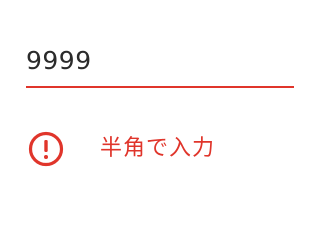 Image resolution: width=329 pixels, height=240 pixels. What do you see at coordinates (158, 148) in the screenshot?
I see `error-message: 半角で入力` at bounding box center [158, 148].